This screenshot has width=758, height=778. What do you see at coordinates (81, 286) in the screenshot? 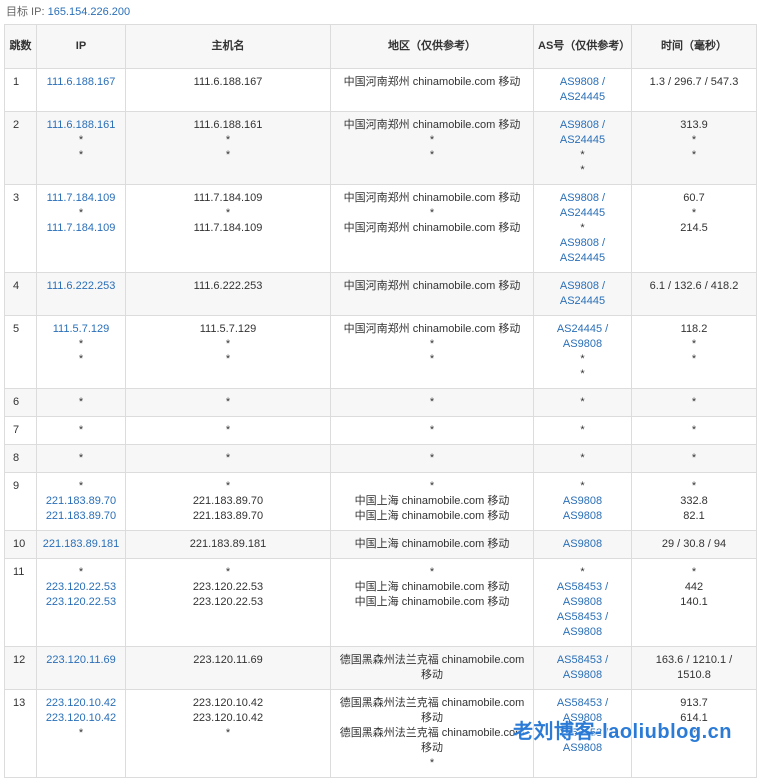
I see `ip-link: 111.6.222.253` at bounding box center [81, 286].